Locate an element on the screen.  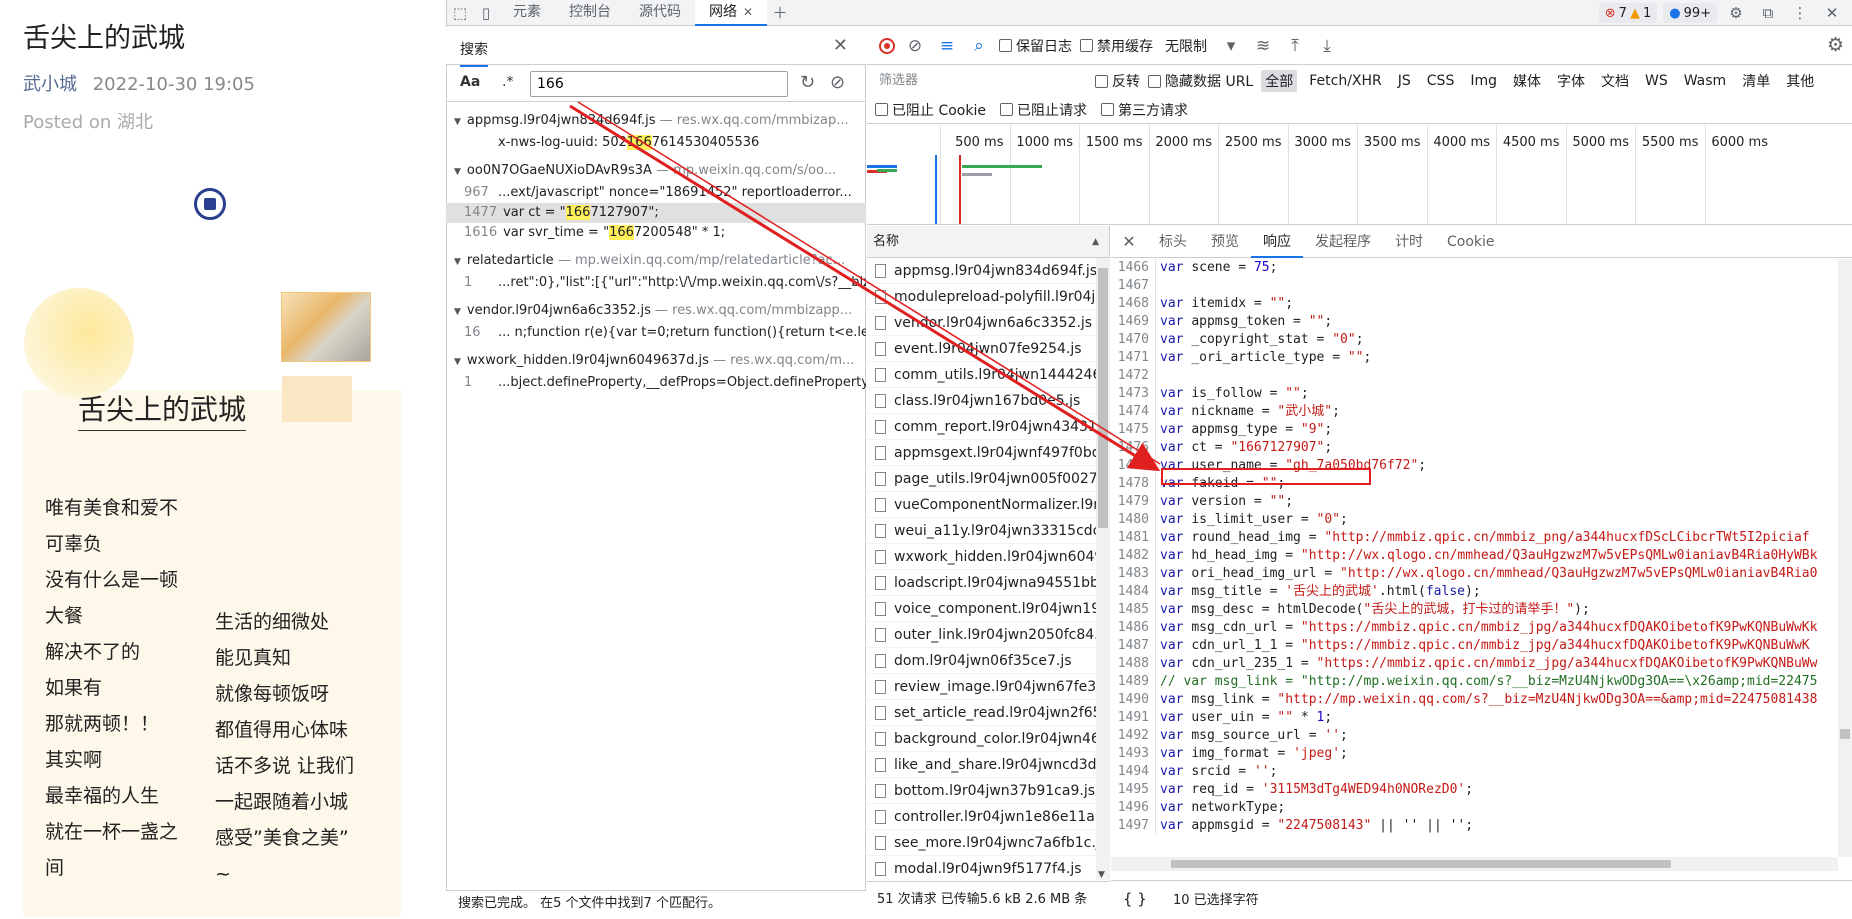
add-tab-icon: ＋ is located at coordinates (780, 13).